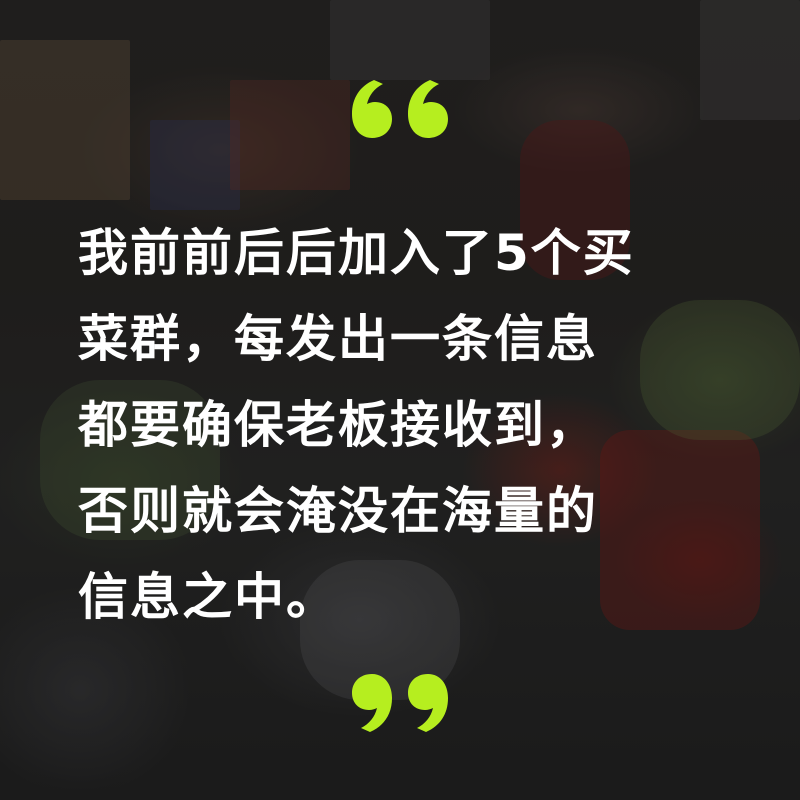 Image resolution: width=800 pixels, height=800 pixels. Describe the element at coordinates (208, 597) in the screenshot. I see `quote-line: 信息之中。` at that location.